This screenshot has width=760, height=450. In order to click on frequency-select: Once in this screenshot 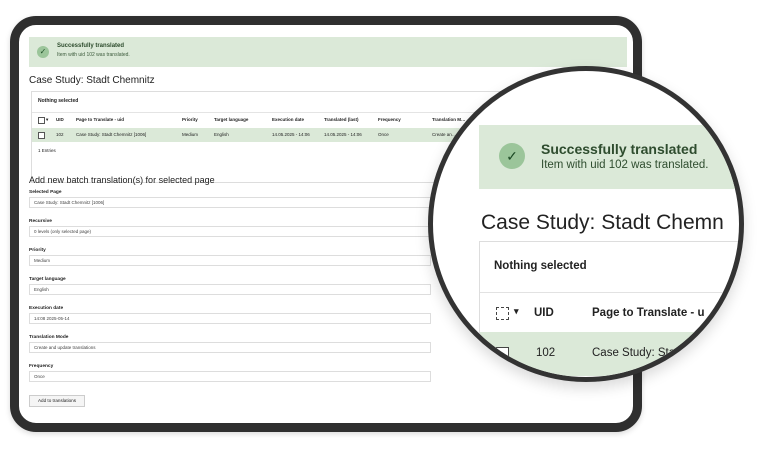, I will do `click(230, 376)`.